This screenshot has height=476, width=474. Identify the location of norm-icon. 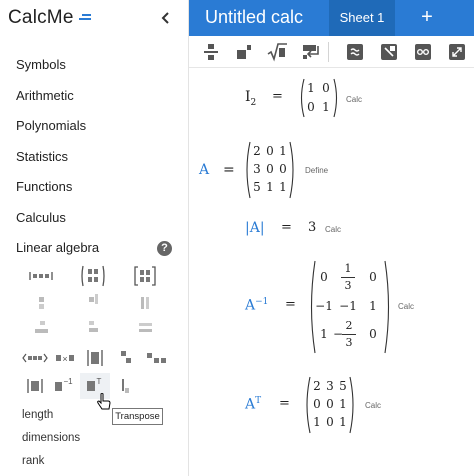
(35, 386).